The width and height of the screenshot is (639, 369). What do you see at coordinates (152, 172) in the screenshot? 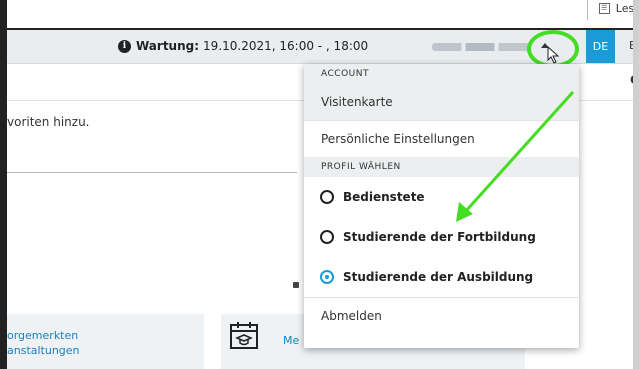
I see `content-divider` at bounding box center [152, 172].